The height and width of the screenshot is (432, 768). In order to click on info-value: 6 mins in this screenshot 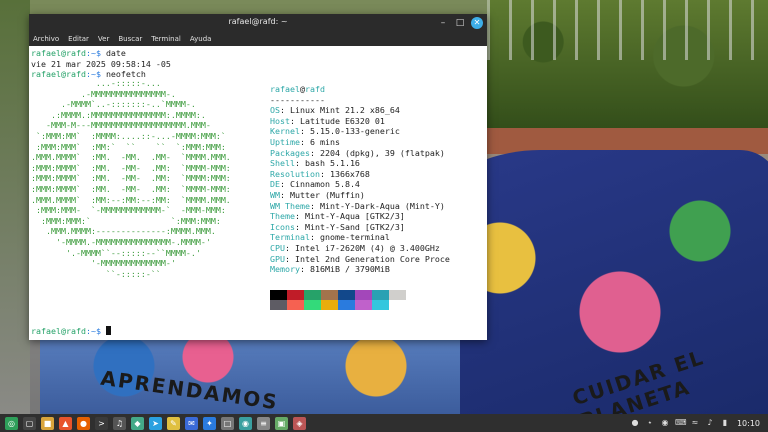, I will do `click(324, 141)`.